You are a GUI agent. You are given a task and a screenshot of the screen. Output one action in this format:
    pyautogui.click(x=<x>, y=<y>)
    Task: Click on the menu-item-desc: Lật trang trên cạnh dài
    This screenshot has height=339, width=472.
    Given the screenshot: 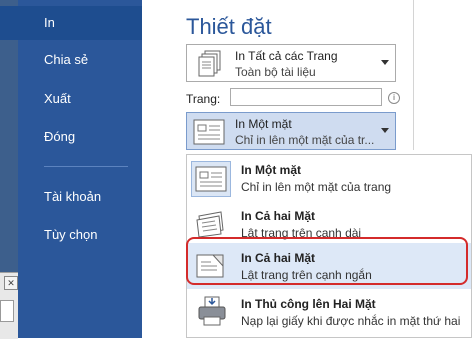 What is the action you would take?
    pyautogui.click(x=301, y=233)
    